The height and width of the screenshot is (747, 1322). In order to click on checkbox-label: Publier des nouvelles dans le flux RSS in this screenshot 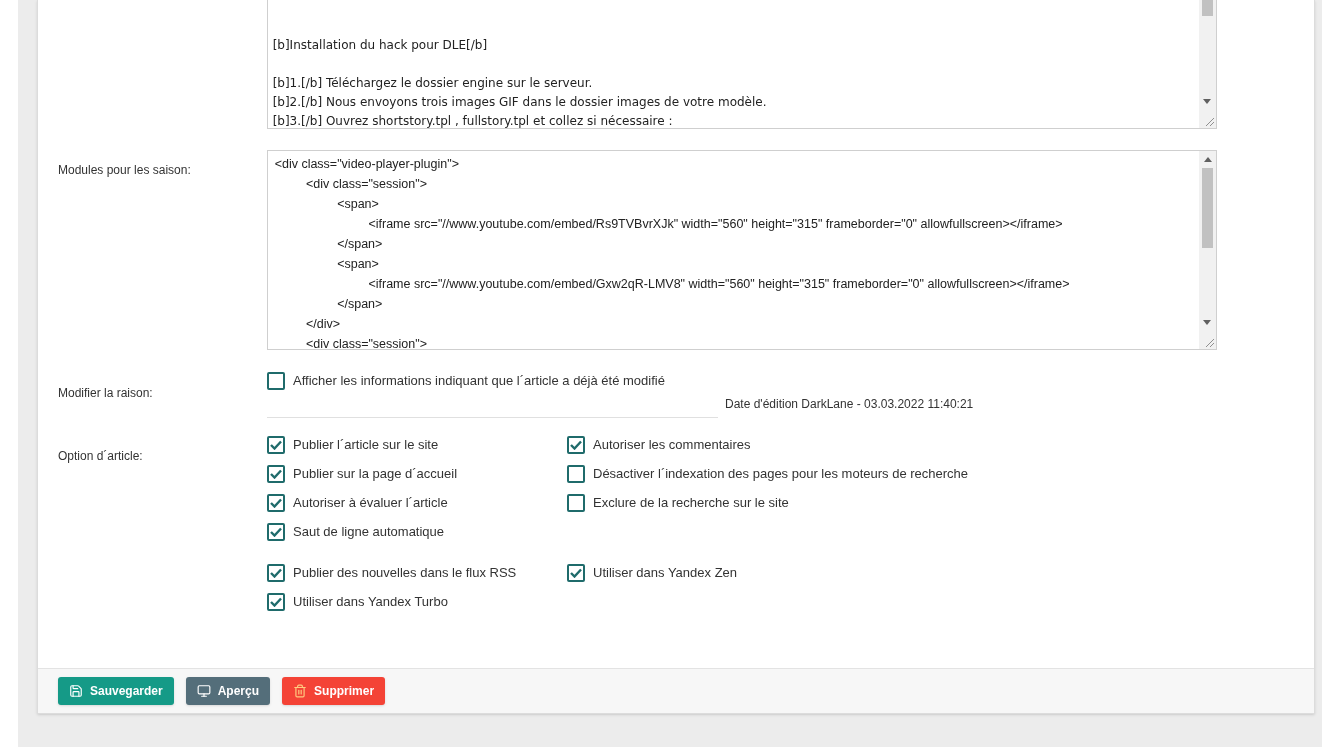, I will do `click(405, 572)`.